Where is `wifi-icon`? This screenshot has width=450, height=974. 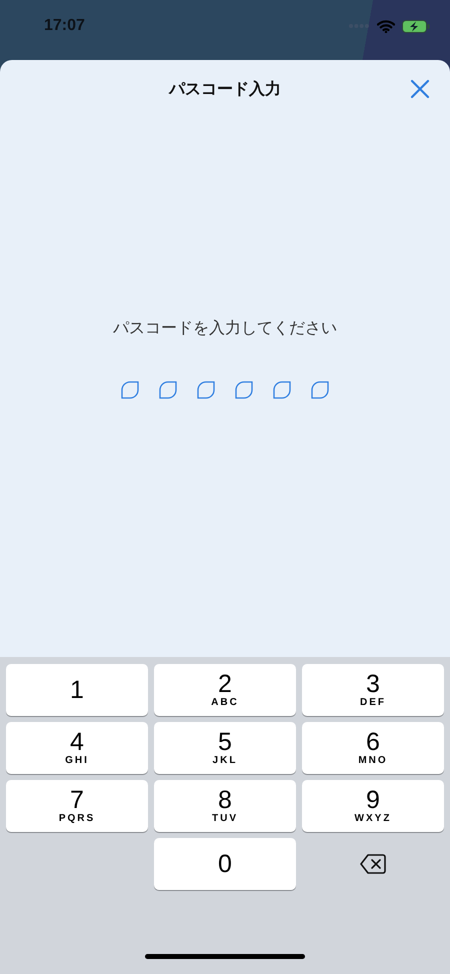
wifi-icon is located at coordinates (386, 26).